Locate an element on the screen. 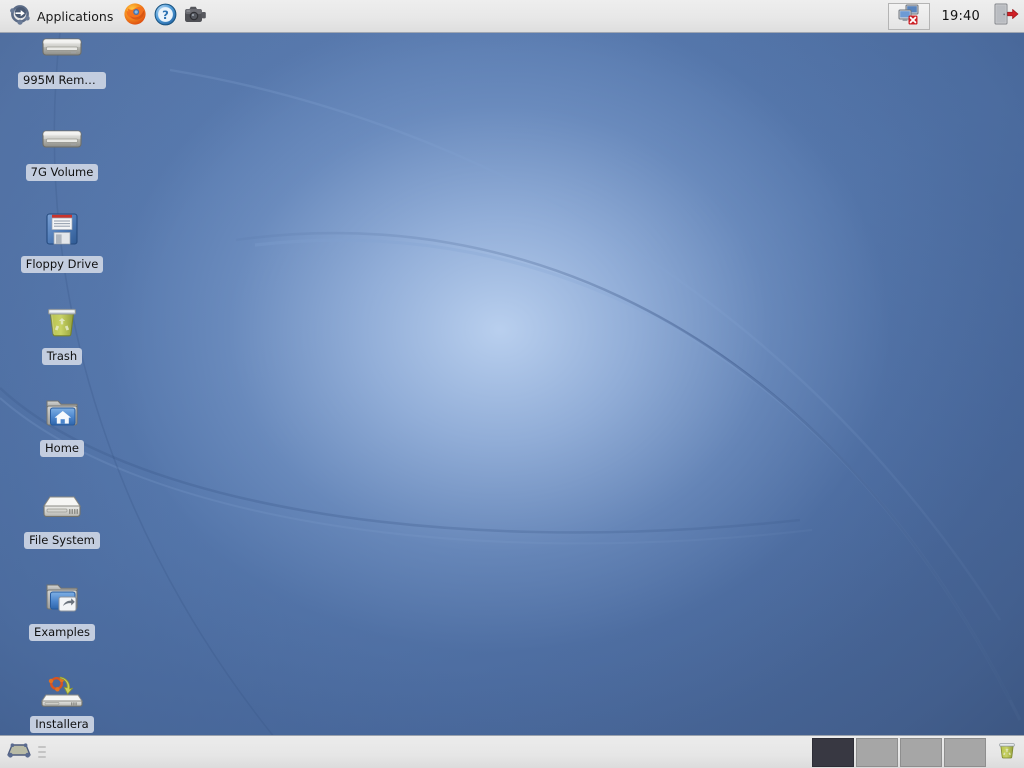 The height and width of the screenshot is (768, 1024). desktop-icon-label: Trash is located at coordinates (62, 356).